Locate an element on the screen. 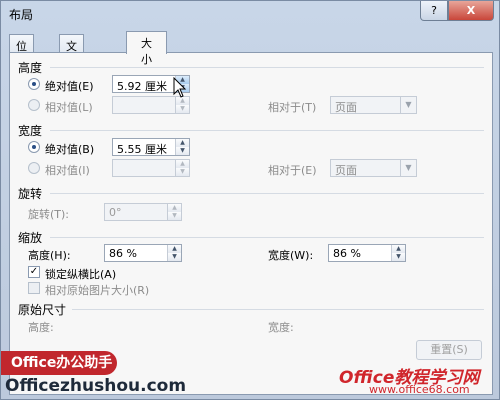  original-size-section-title: 原始尺寸 is located at coordinates (42, 310).